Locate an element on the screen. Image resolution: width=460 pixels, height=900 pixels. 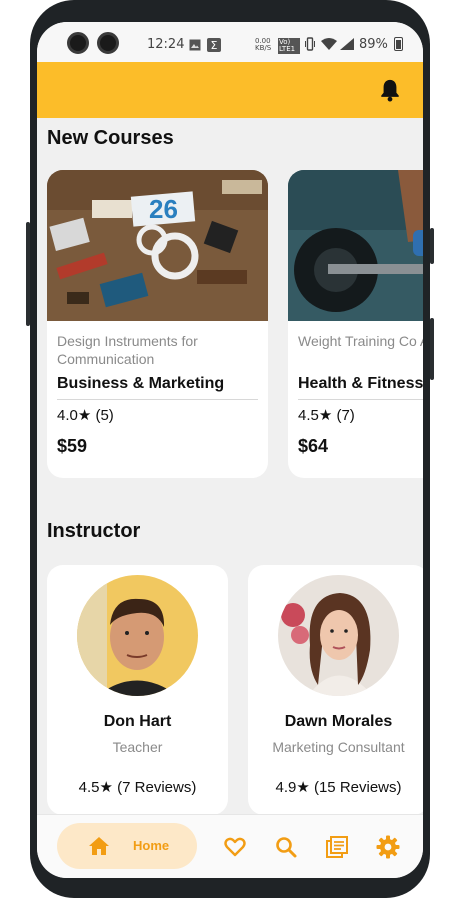
heart-icon is located at coordinates (235, 847).